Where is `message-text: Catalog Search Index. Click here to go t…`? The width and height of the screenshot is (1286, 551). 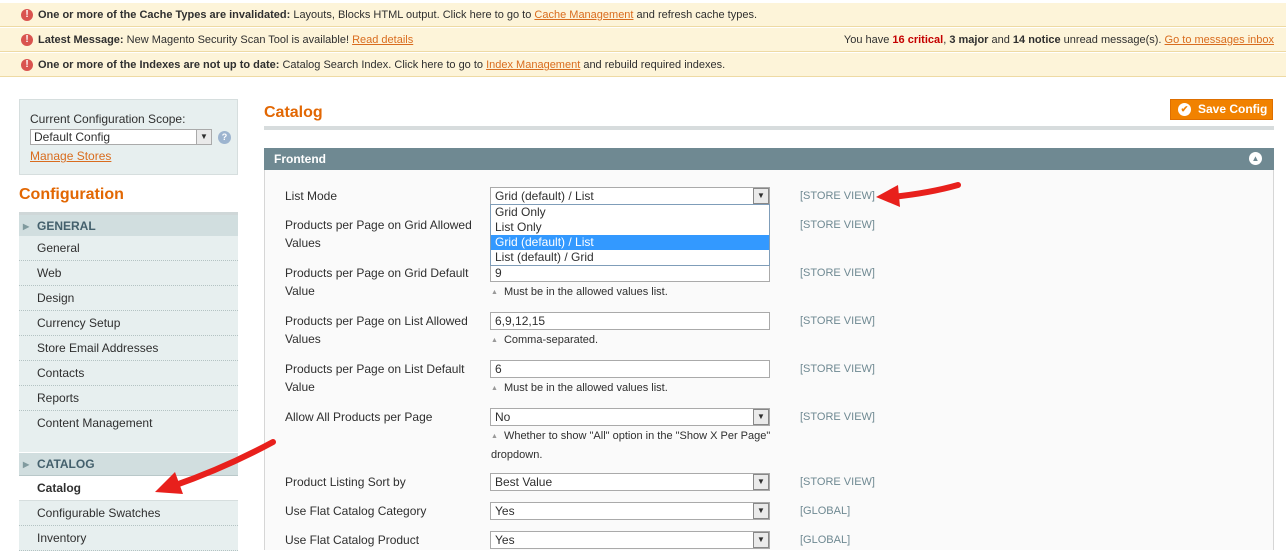 message-text: Catalog Search Index. Click here to go t… is located at coordinates (383, 65).